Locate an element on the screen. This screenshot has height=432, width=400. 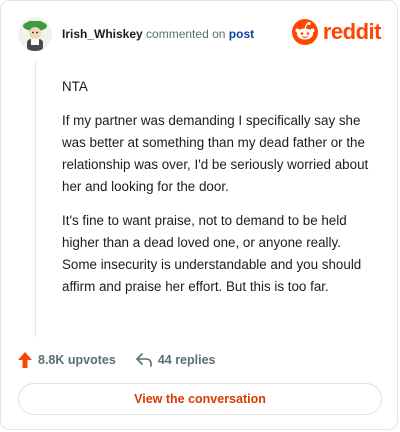
username-link: Irish_Whiskey is located at coordinates (102, 34).